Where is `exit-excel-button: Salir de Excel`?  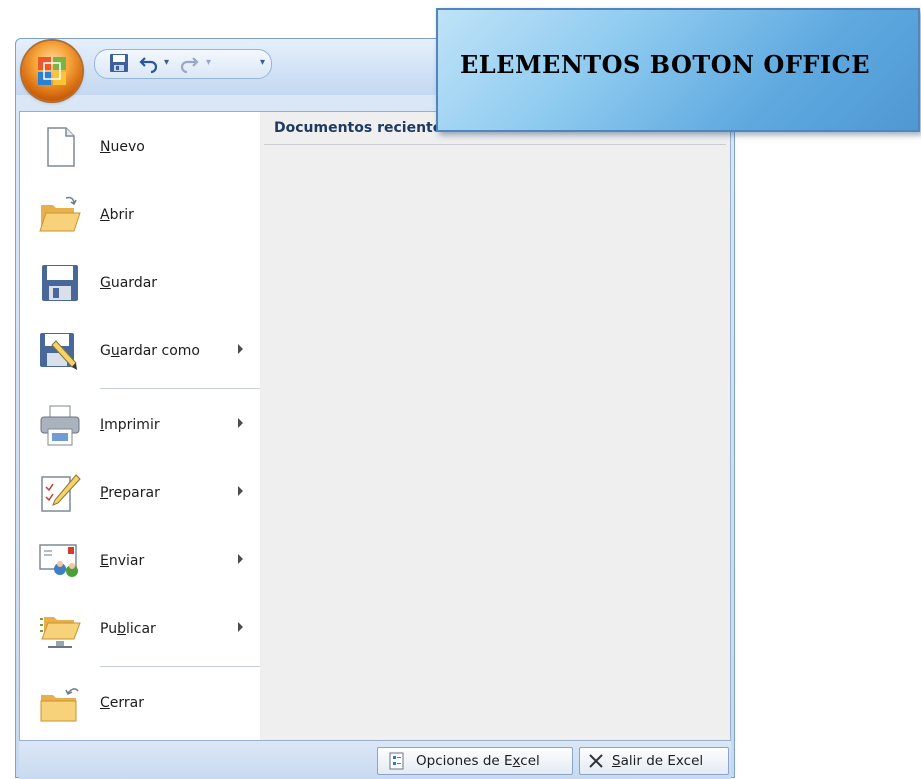
exit-excel-button: Salir de Excel is located at coordinates (654, 761).